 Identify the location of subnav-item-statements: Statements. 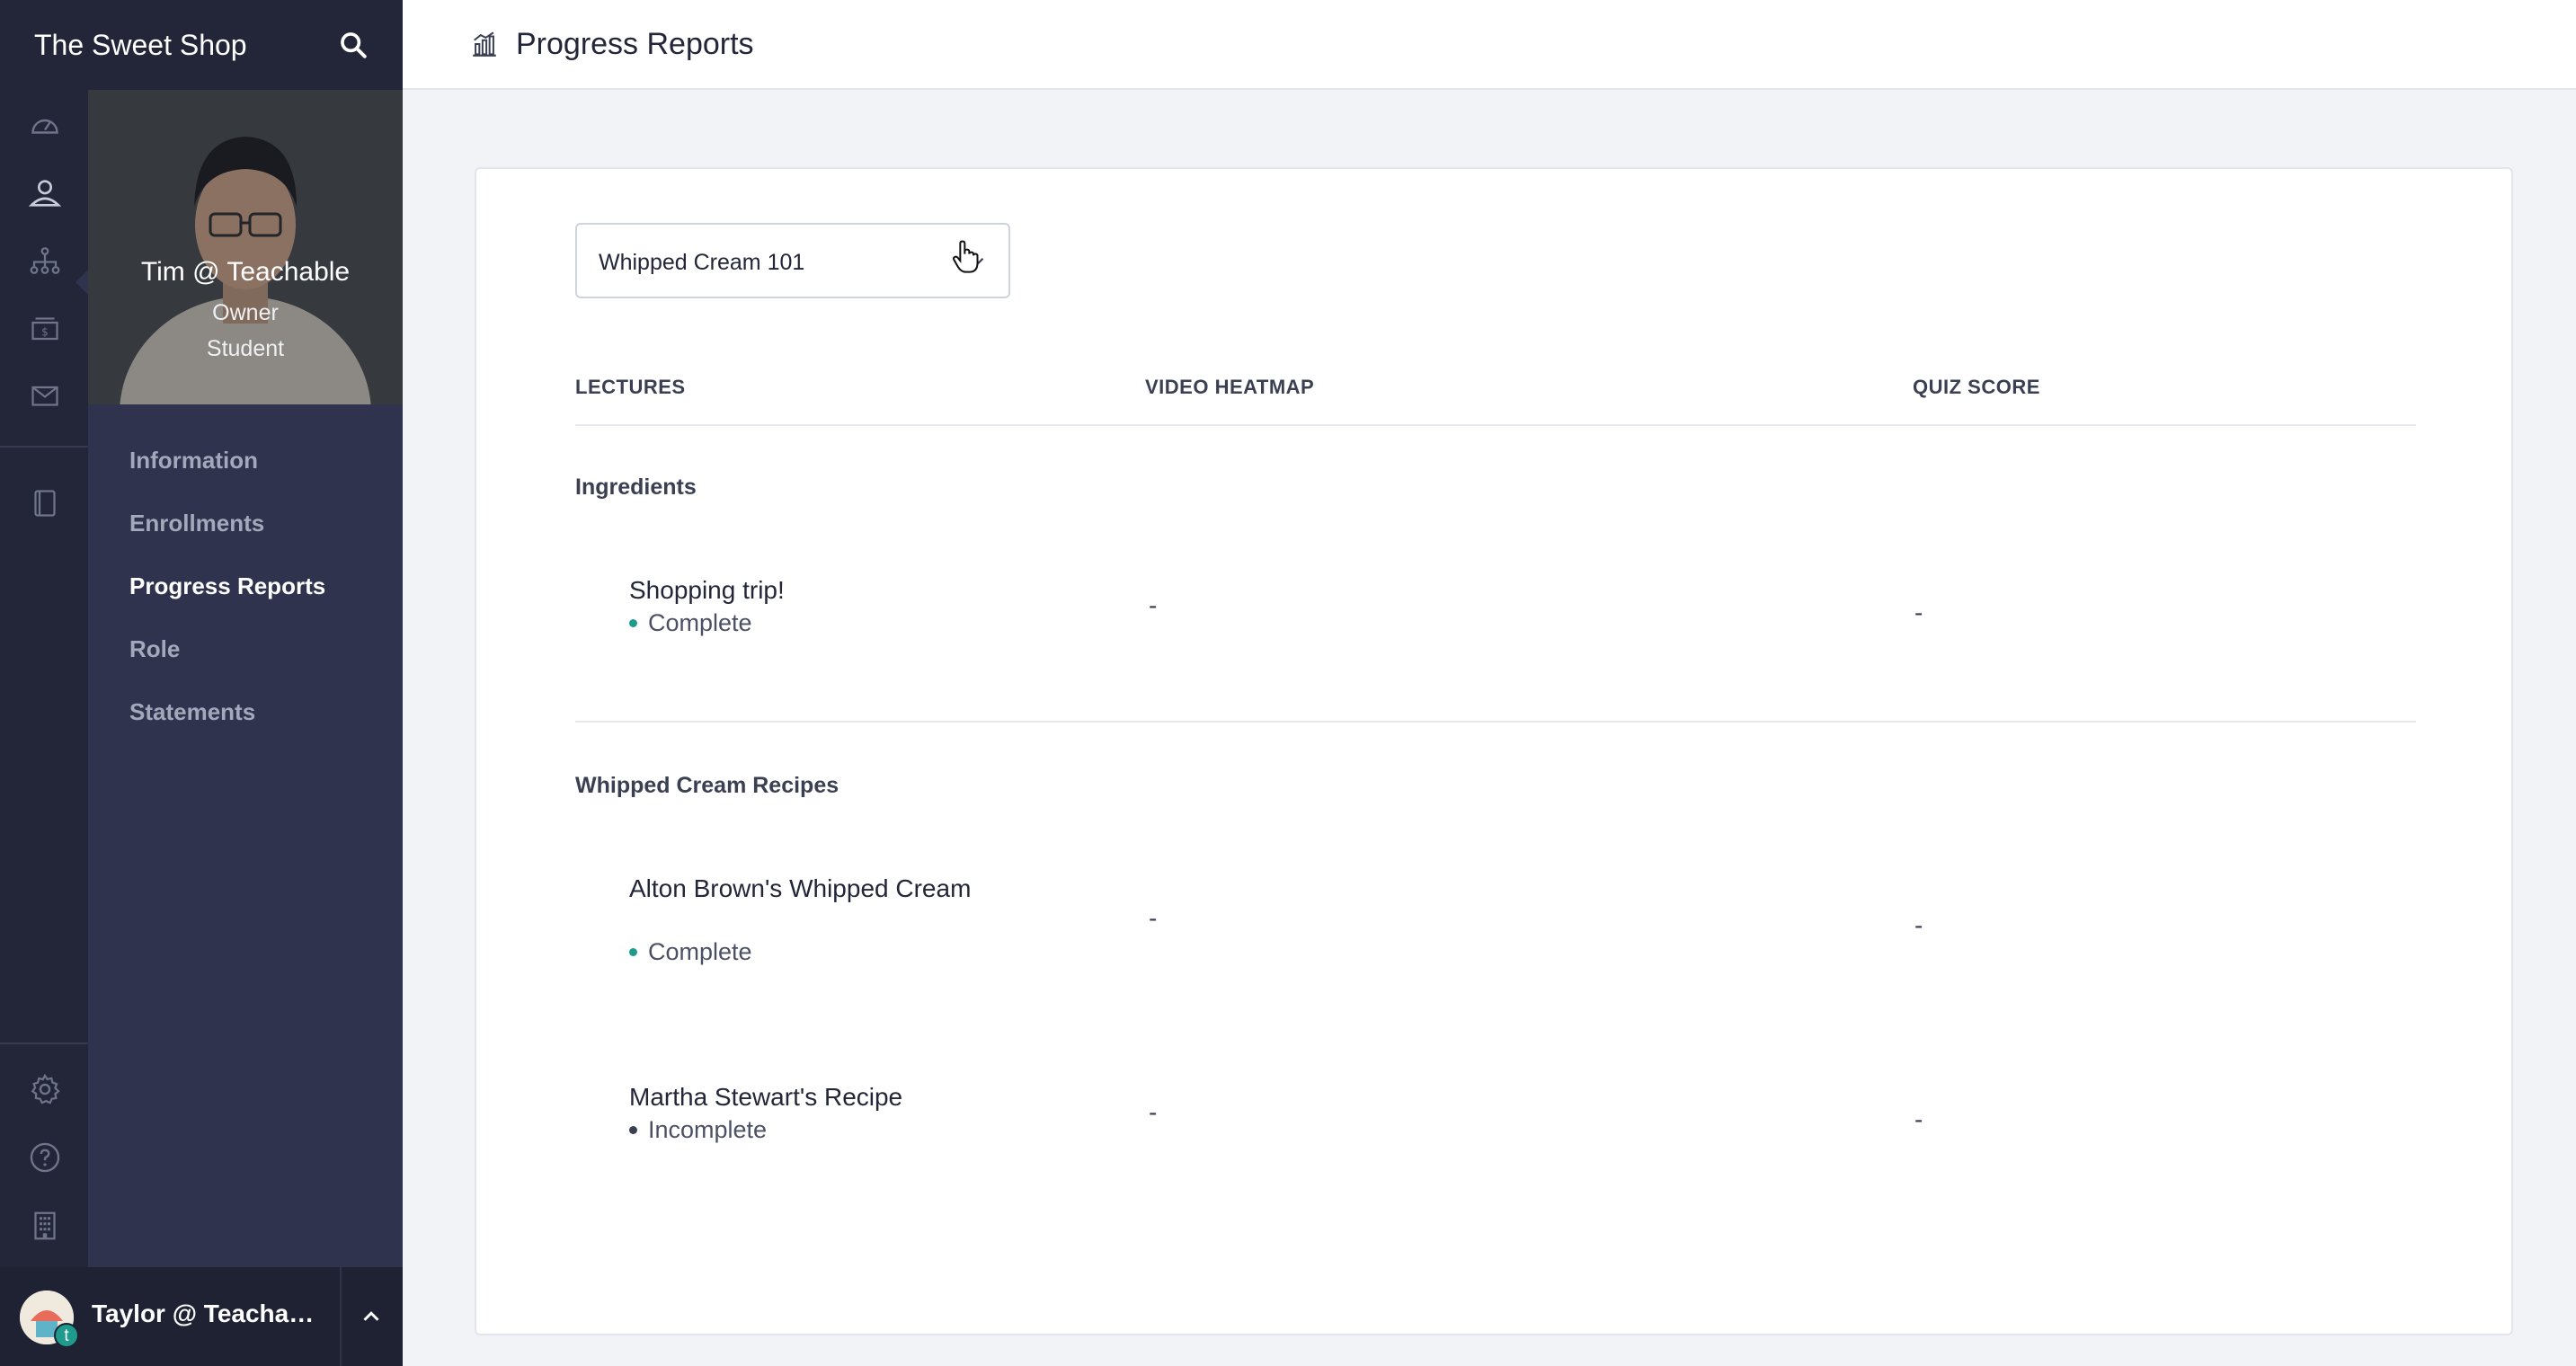
(227, 714).